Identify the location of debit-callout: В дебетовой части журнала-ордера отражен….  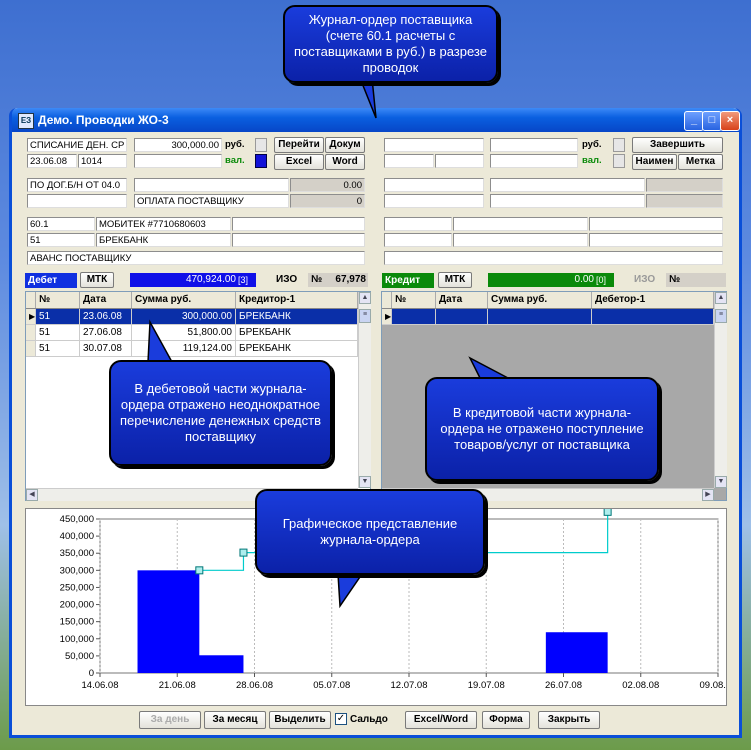
(220, 413).